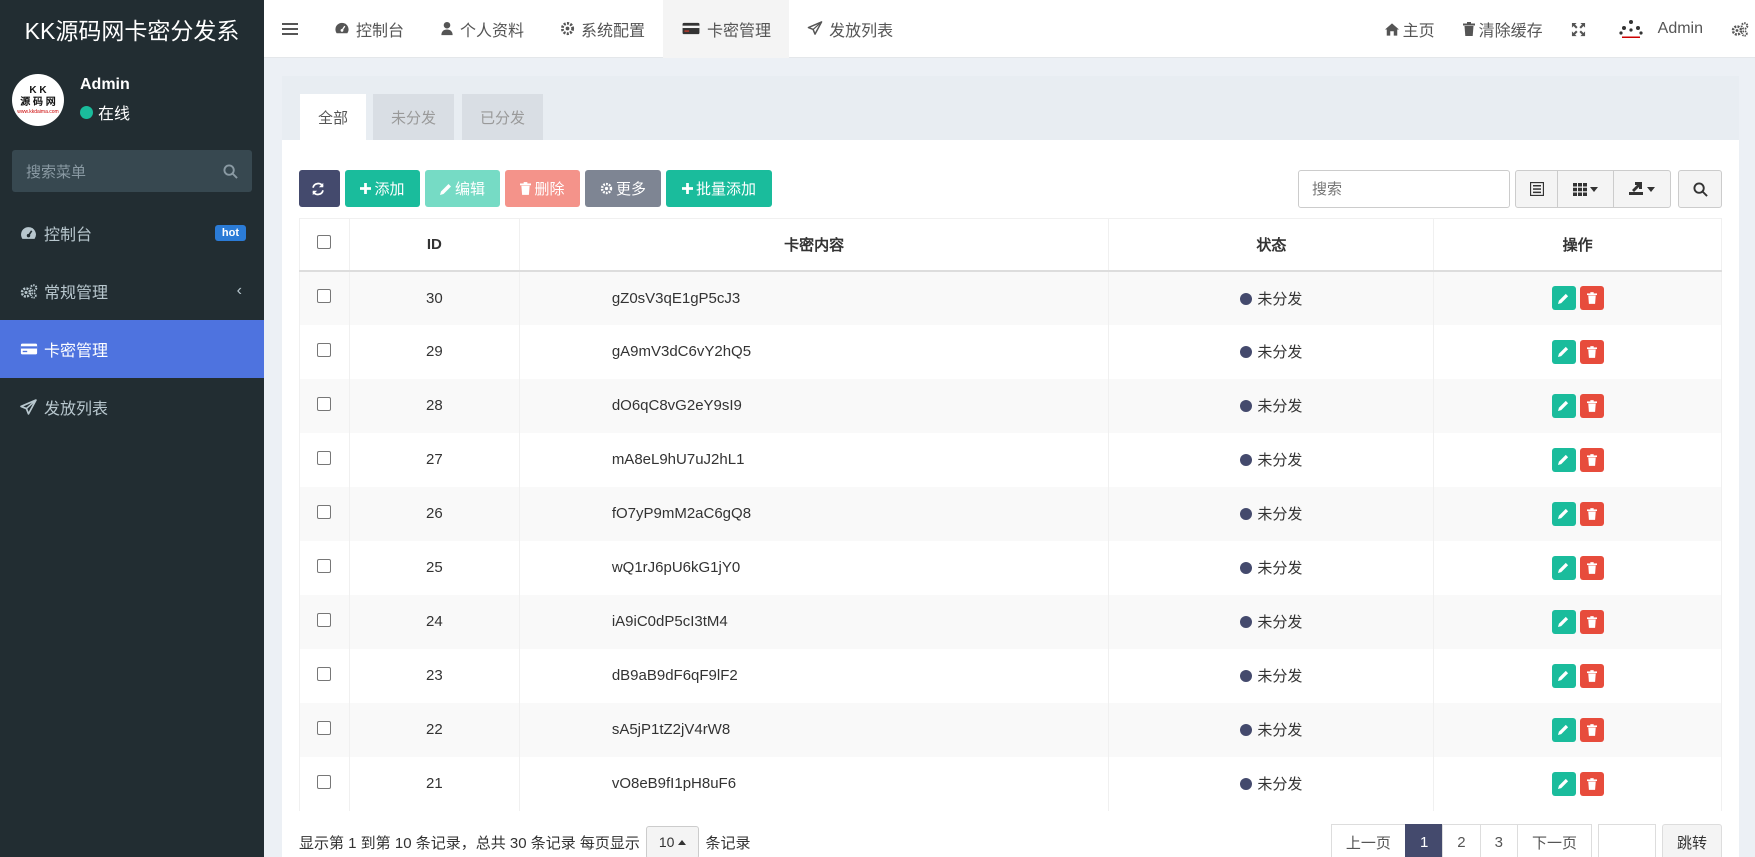 The width and height of the screenshot is (1755, 857). What do you see at coordinates (1554, 840) in the screenshot?
I see `next-page-button: 下一页` at bounding box center [1554, 840].